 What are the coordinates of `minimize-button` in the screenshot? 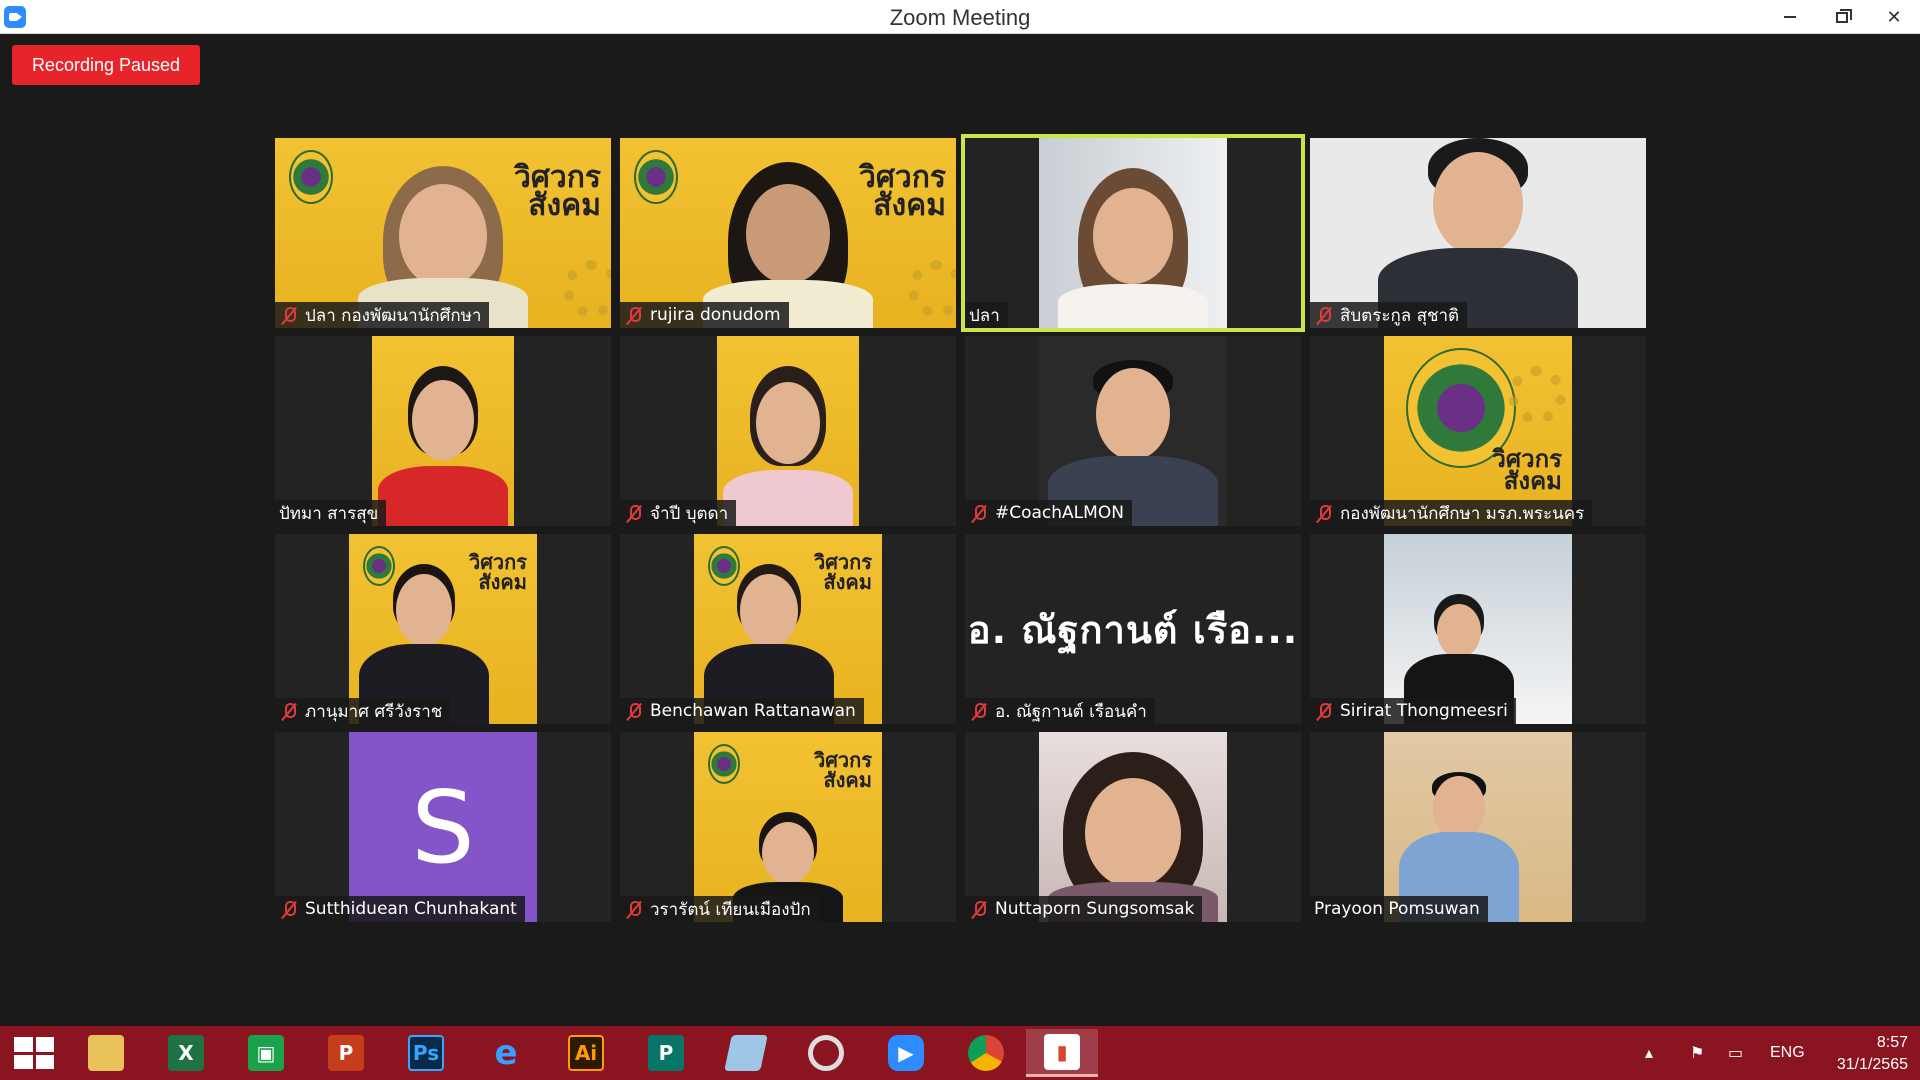 It's located at (1790, 17).